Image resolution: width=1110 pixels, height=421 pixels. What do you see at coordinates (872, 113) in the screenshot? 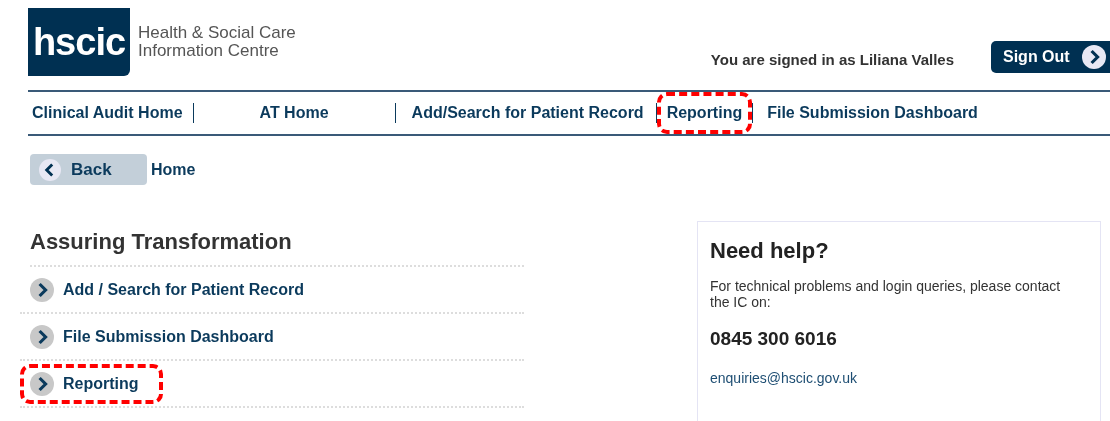
I see `nav-link: File Submission Dashboard` at bounding box center [872, 113].